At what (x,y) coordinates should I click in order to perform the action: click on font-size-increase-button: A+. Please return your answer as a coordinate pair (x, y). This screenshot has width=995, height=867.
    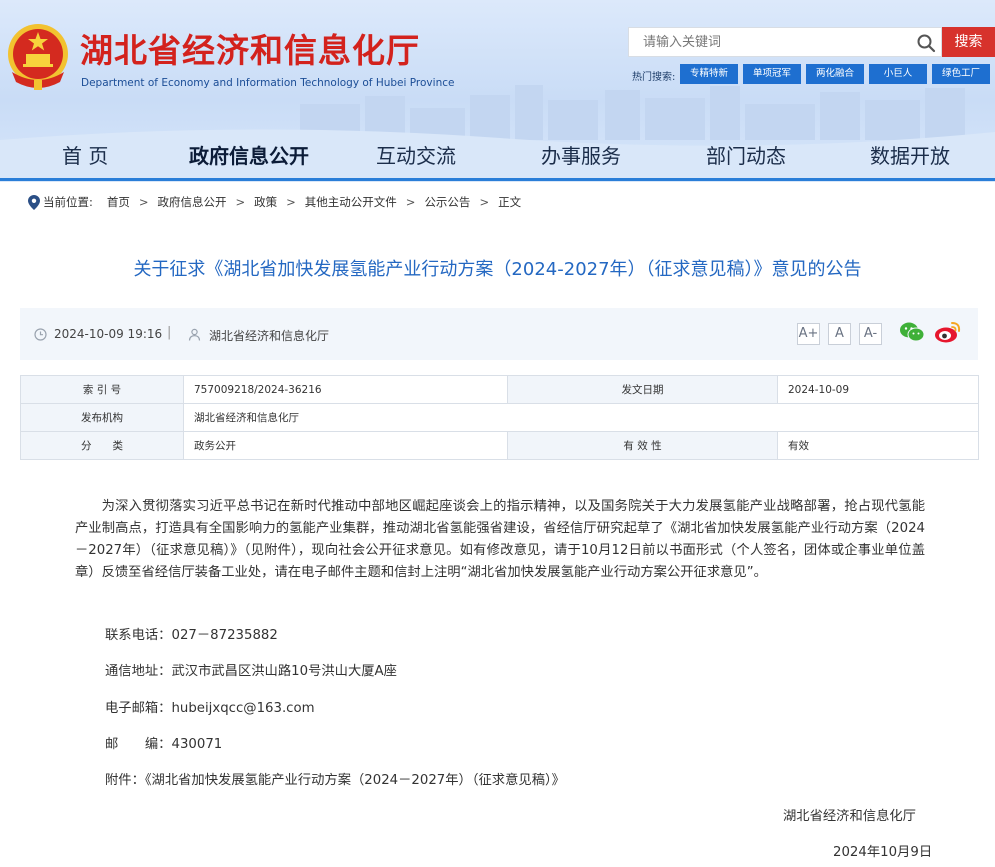
    Looking at the image, I should click on (808, 334).